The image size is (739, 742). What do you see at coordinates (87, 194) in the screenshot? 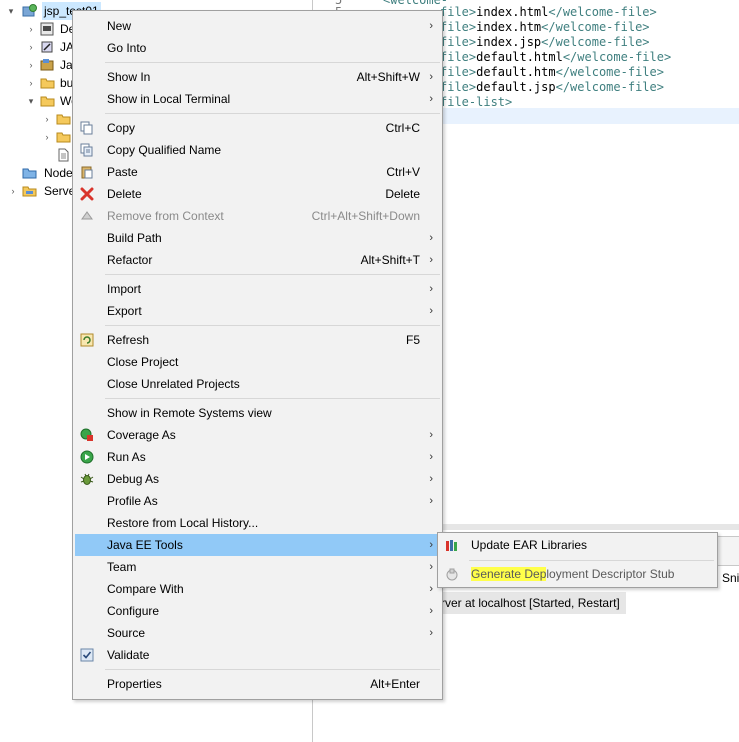
I see `delete-icon` at bounding box center [87, 194].